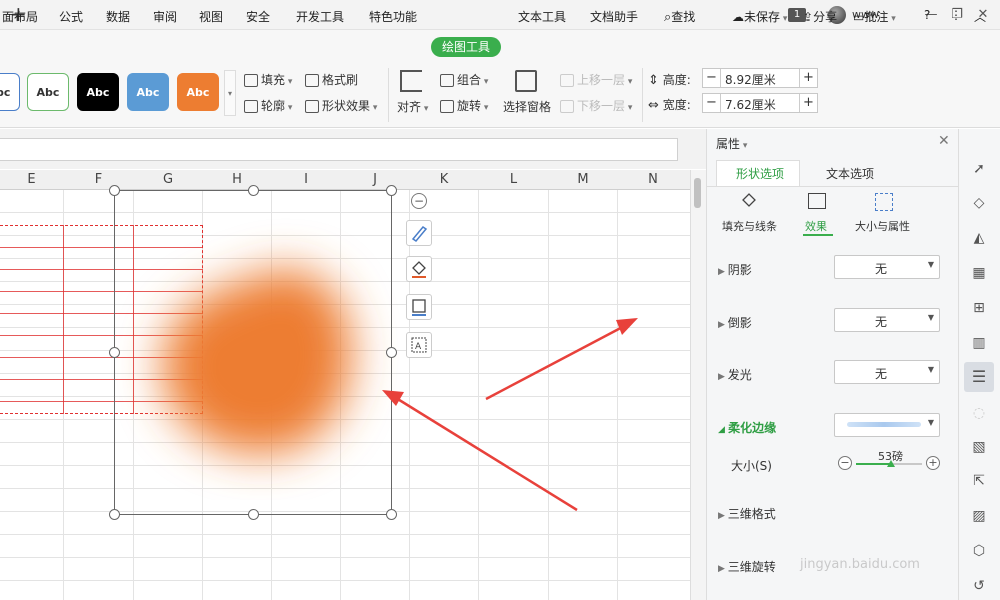 The image size is (1000, 600). I want to click on grid-icon: ⊞, so click(979, 308).